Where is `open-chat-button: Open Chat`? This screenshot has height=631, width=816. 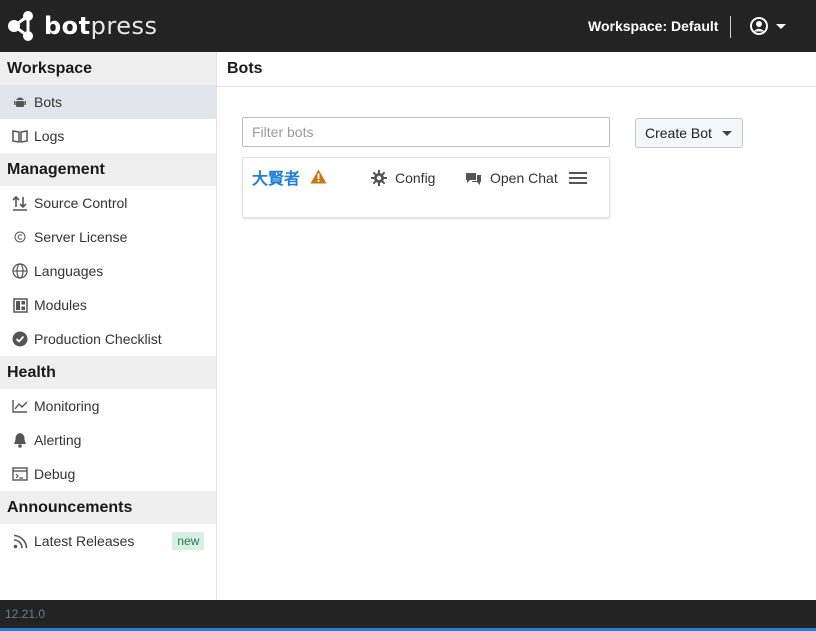 open-chat-button: Open Chat is located at coordinates (511, 178).